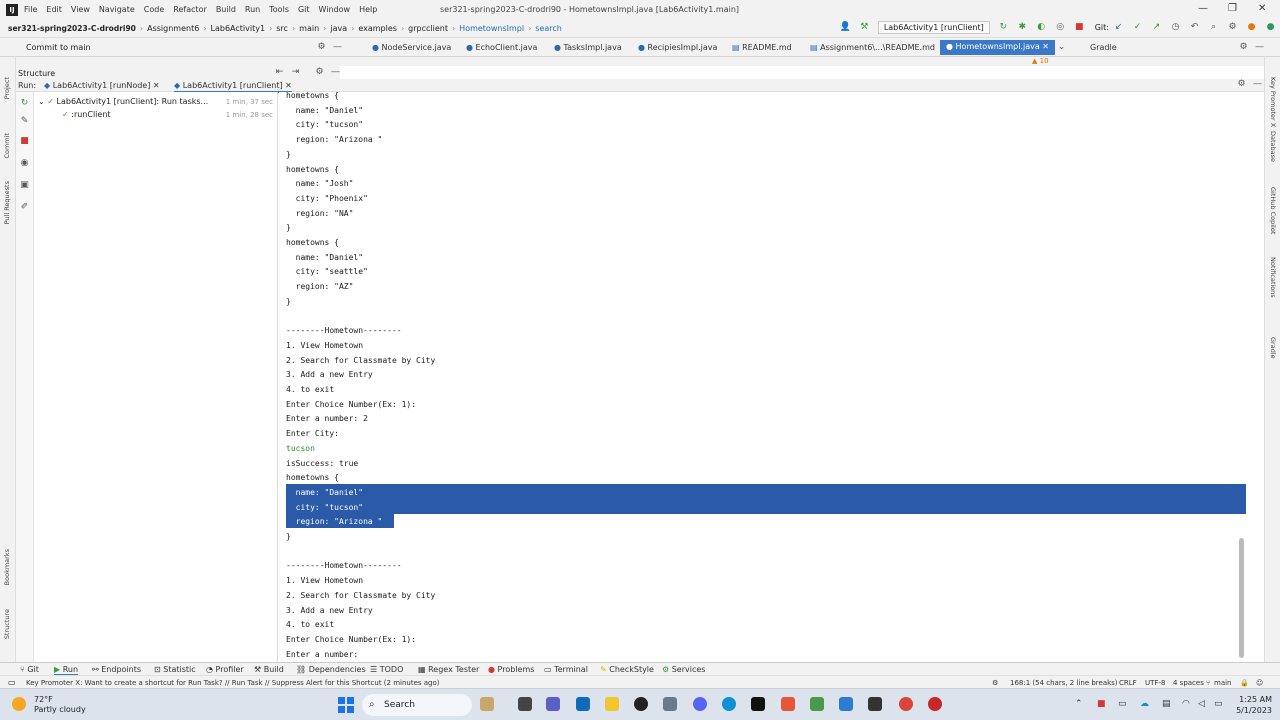 The width and height of the screenshot is (1280, 720). What do you see at coordinates (24, 207) in the screenshot?
I see `pin-icon: ✐` at bounding box center [24, 207].